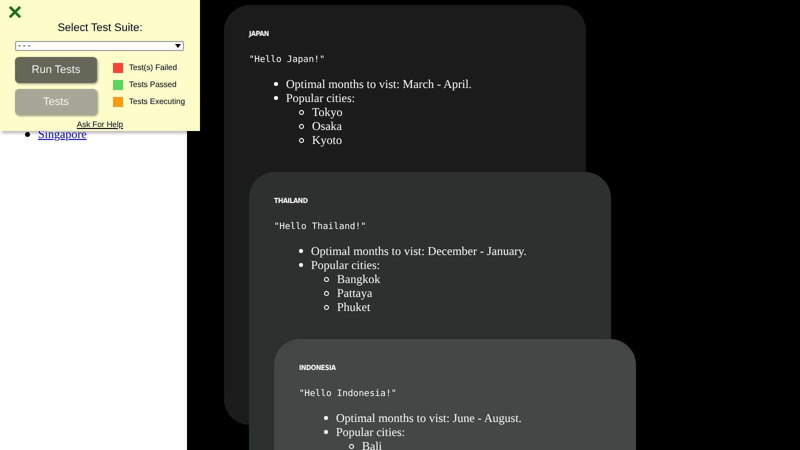  I want to click on select-value: - - -, so click(24, 46).